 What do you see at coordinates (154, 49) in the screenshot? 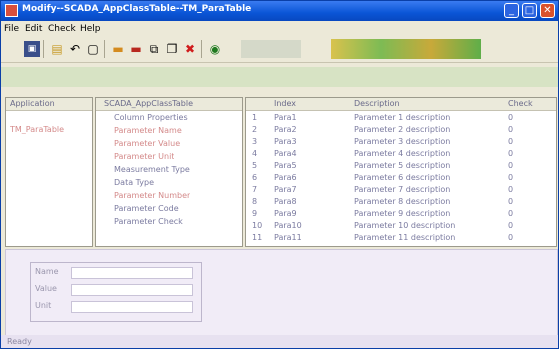
I see `copy-icon: ⧉` at bounding box center [154, 49].